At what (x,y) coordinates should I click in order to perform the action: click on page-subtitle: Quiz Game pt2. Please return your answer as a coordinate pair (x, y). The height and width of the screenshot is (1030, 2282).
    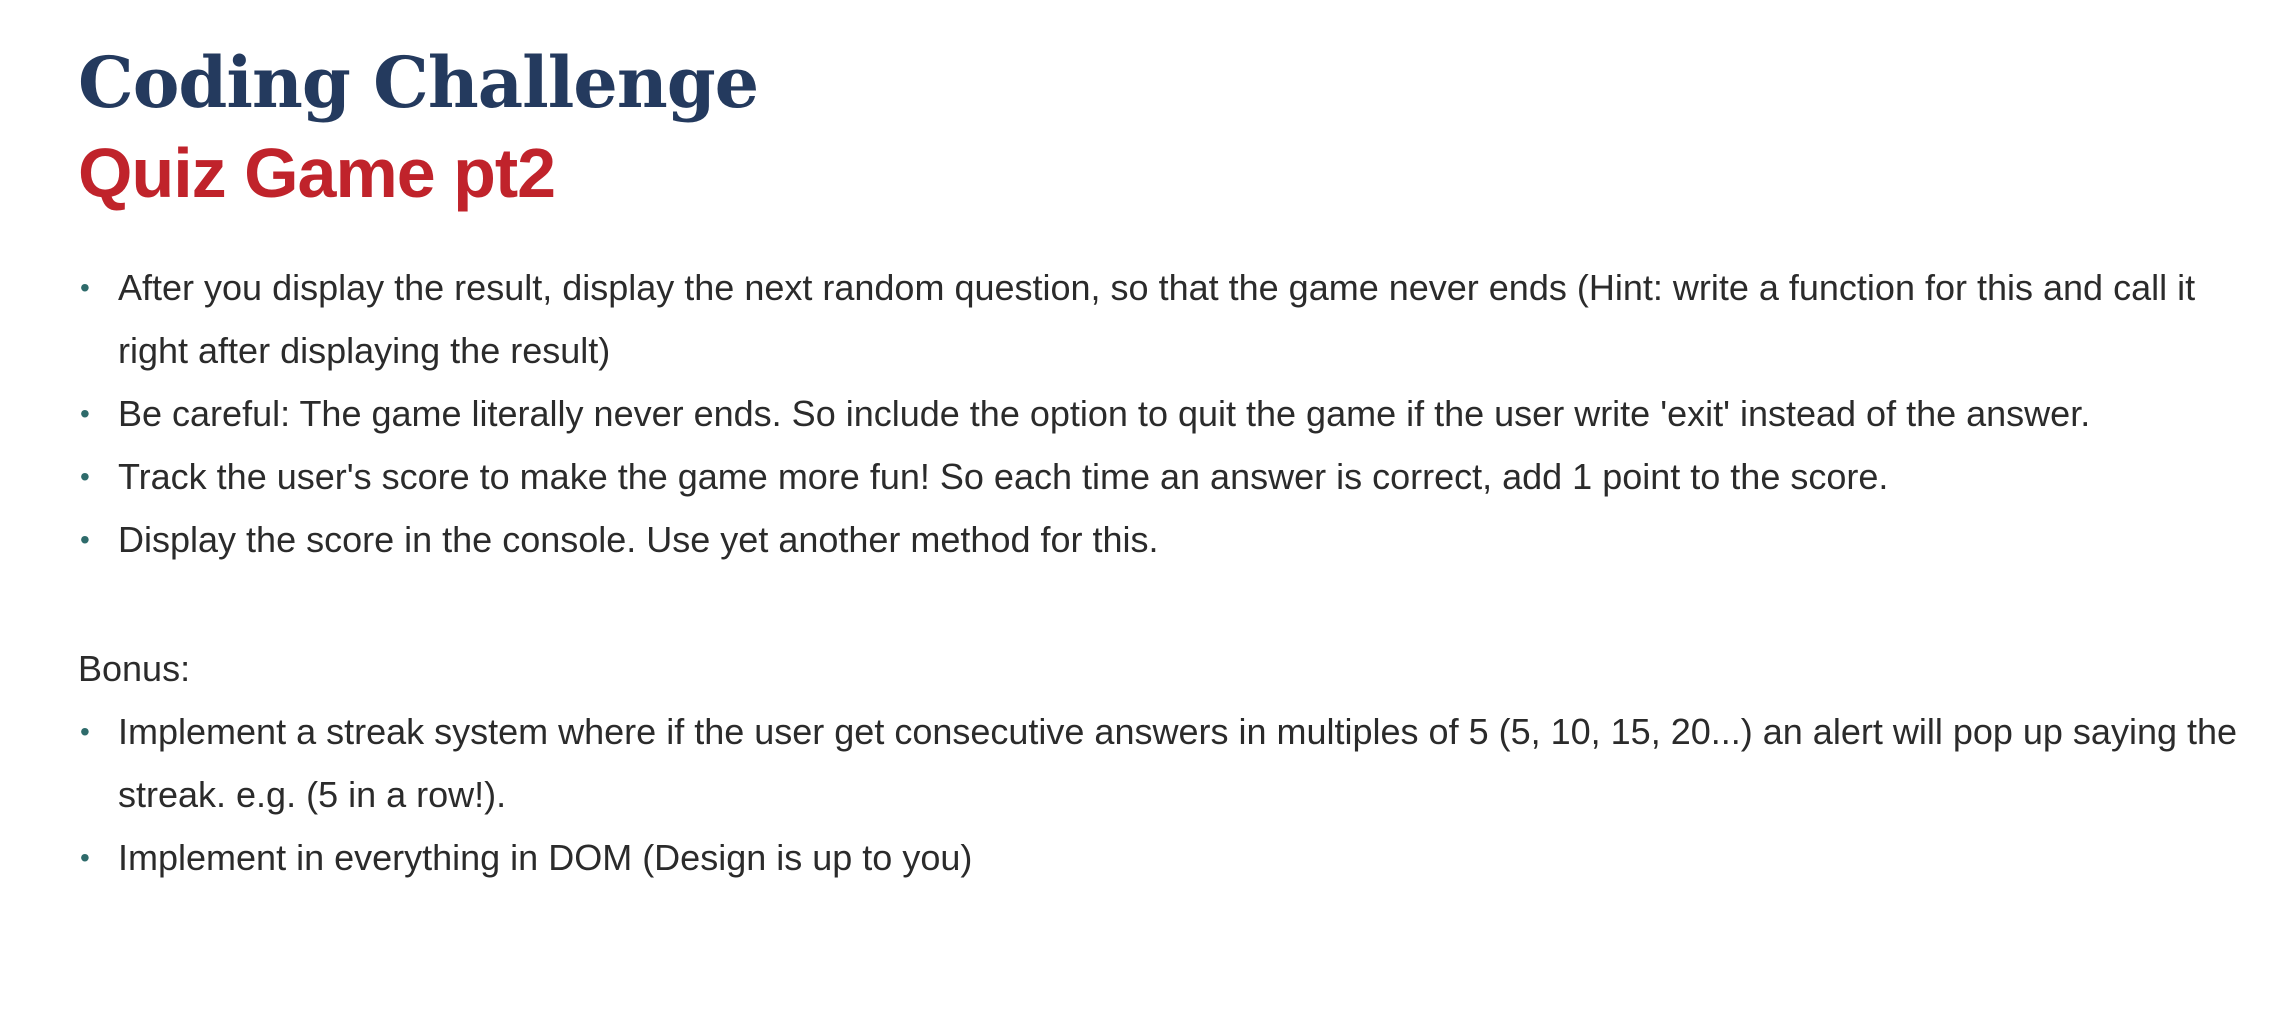
    Looking at the image, I should click on (317, 173).